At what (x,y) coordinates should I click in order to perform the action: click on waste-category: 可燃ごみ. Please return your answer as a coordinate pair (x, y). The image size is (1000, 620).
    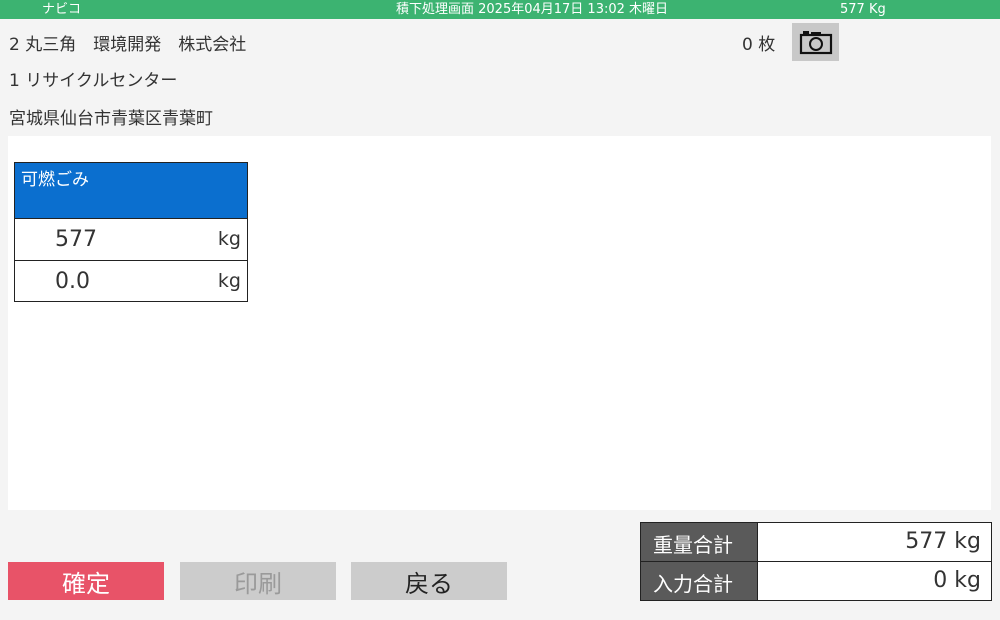
    Looking at the image, I should click on (131, 191).